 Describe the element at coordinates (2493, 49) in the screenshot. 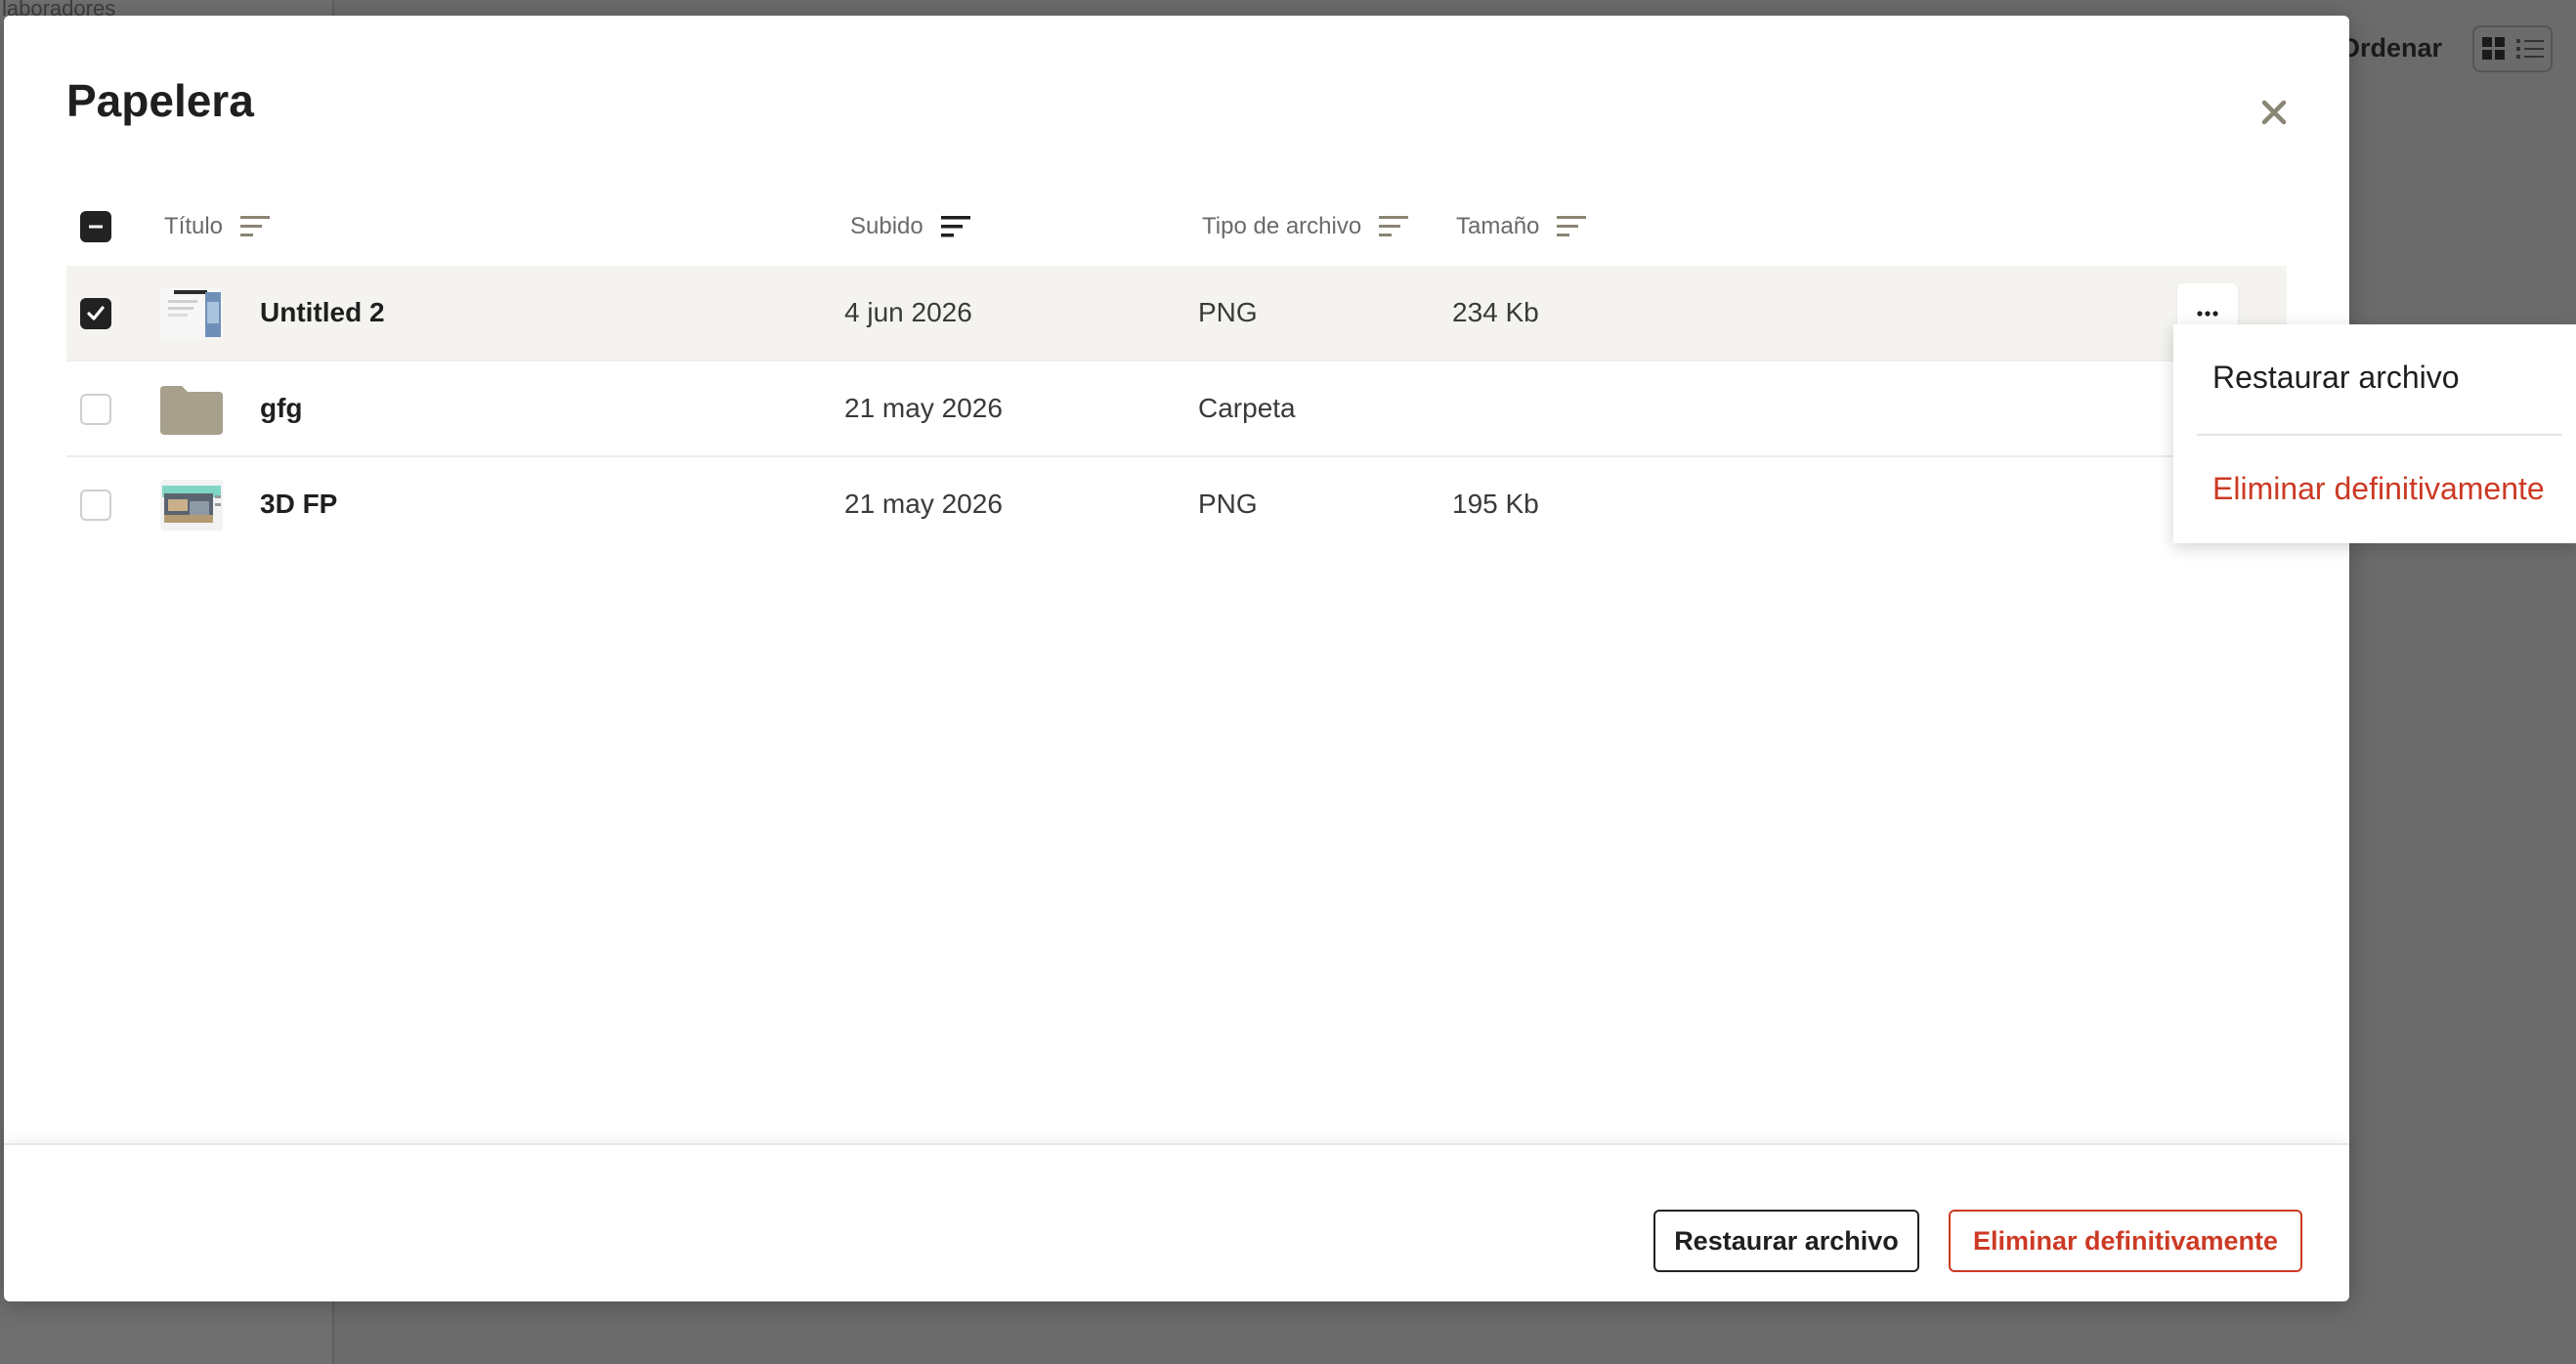

I see `grid-view-icon` at that location.